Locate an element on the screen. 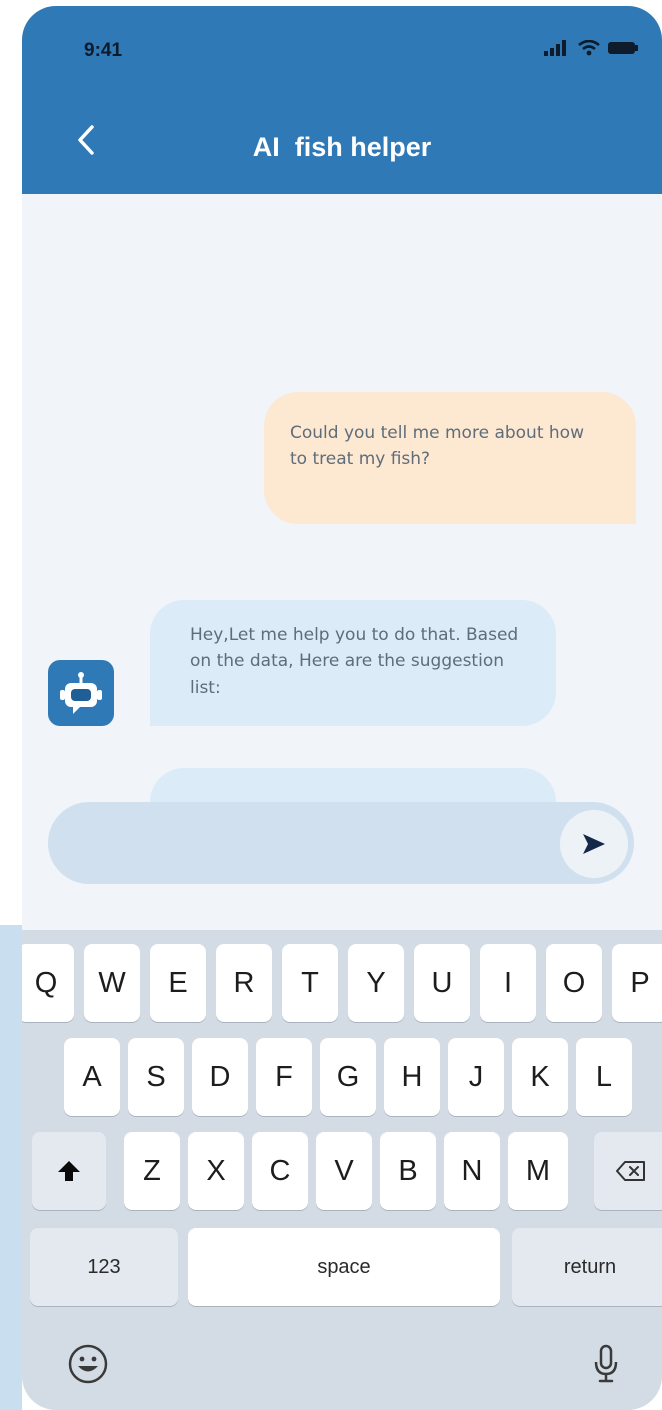 This screenshot has height=1410, width=662. side-panel is located at coordinates (11, 1167).